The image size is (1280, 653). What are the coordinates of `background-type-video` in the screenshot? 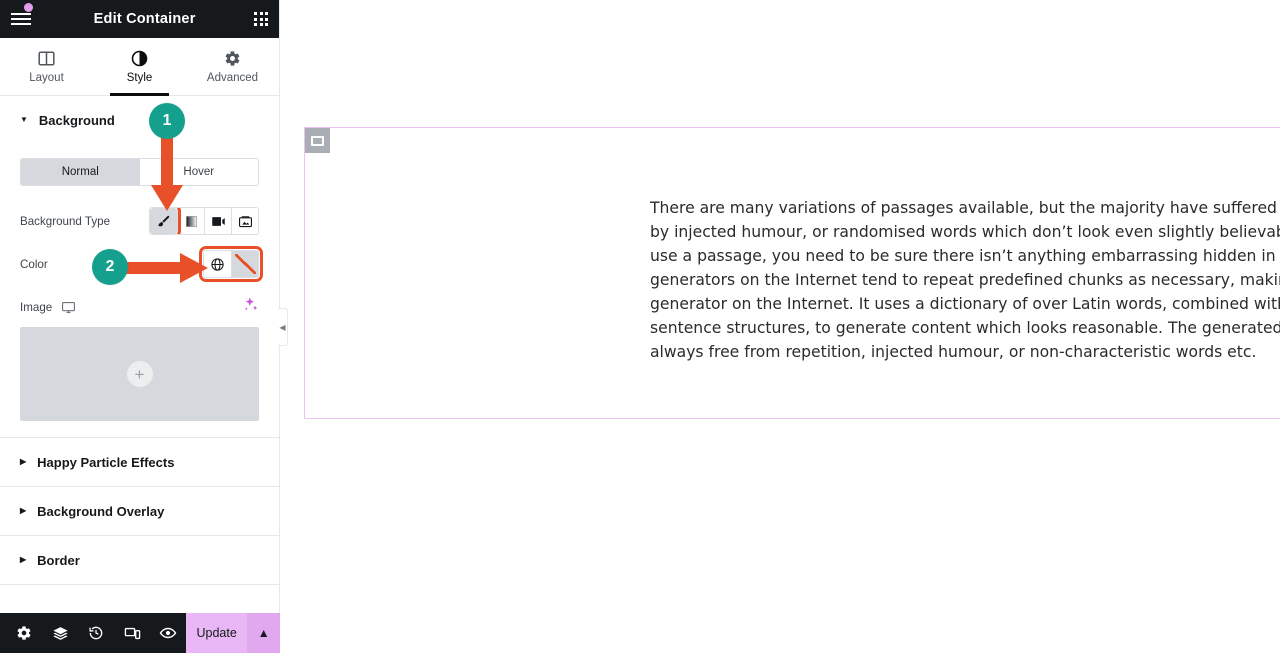 It's located at (217, 221).